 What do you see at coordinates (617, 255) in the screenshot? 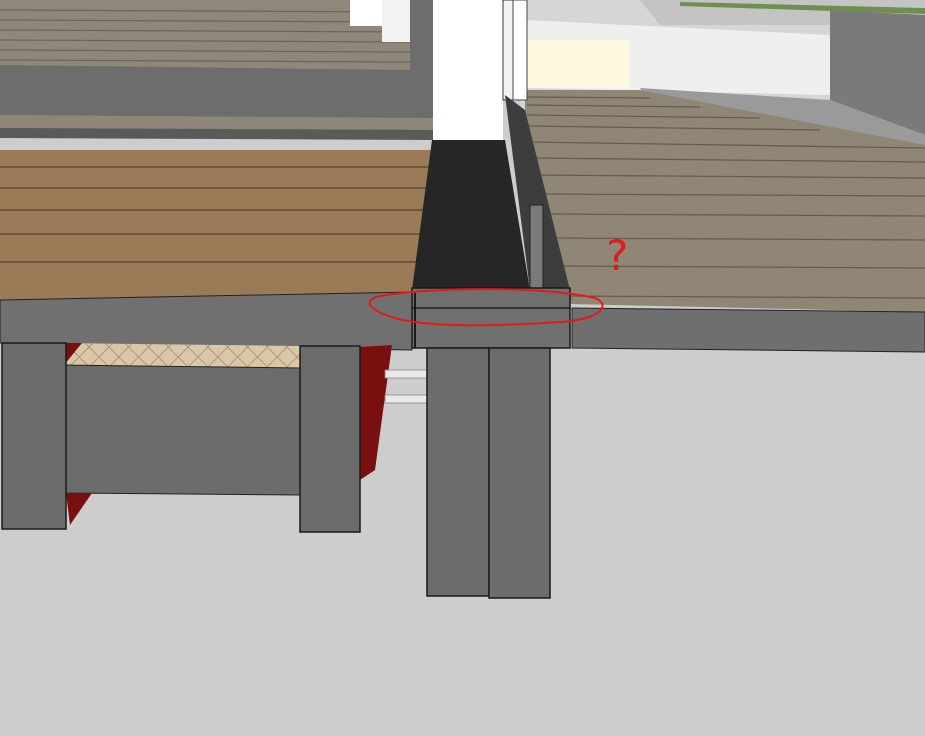
I see `markup-question-mark: ?` at bounding box center [617, 255].